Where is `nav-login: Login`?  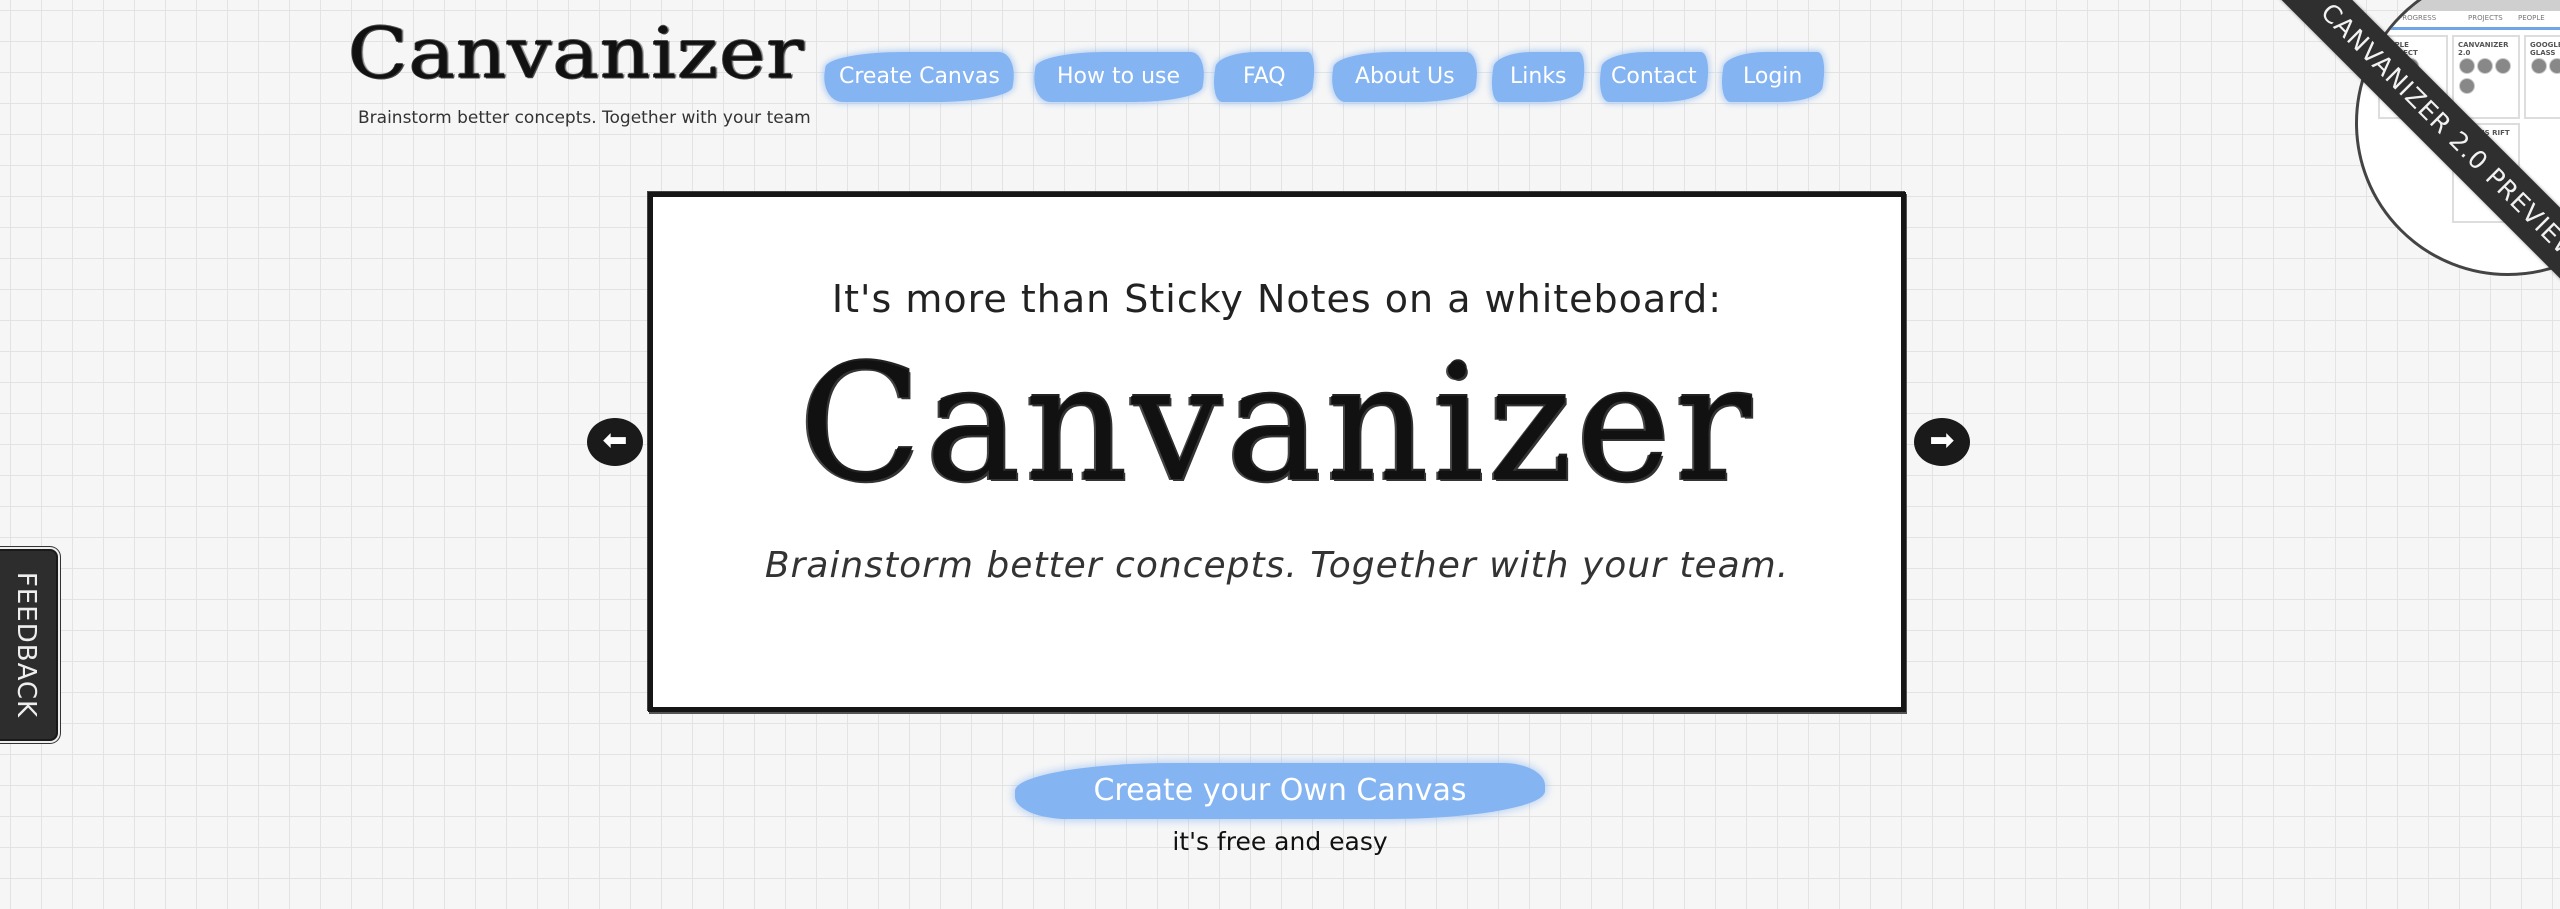 nav-login: Login is located at coordinates (1773, 77).